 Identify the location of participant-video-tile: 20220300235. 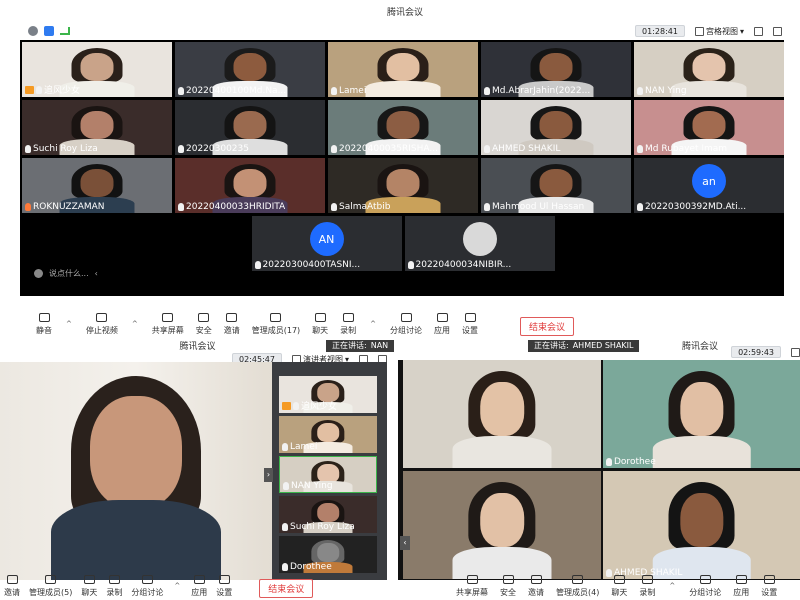
(250, 127).